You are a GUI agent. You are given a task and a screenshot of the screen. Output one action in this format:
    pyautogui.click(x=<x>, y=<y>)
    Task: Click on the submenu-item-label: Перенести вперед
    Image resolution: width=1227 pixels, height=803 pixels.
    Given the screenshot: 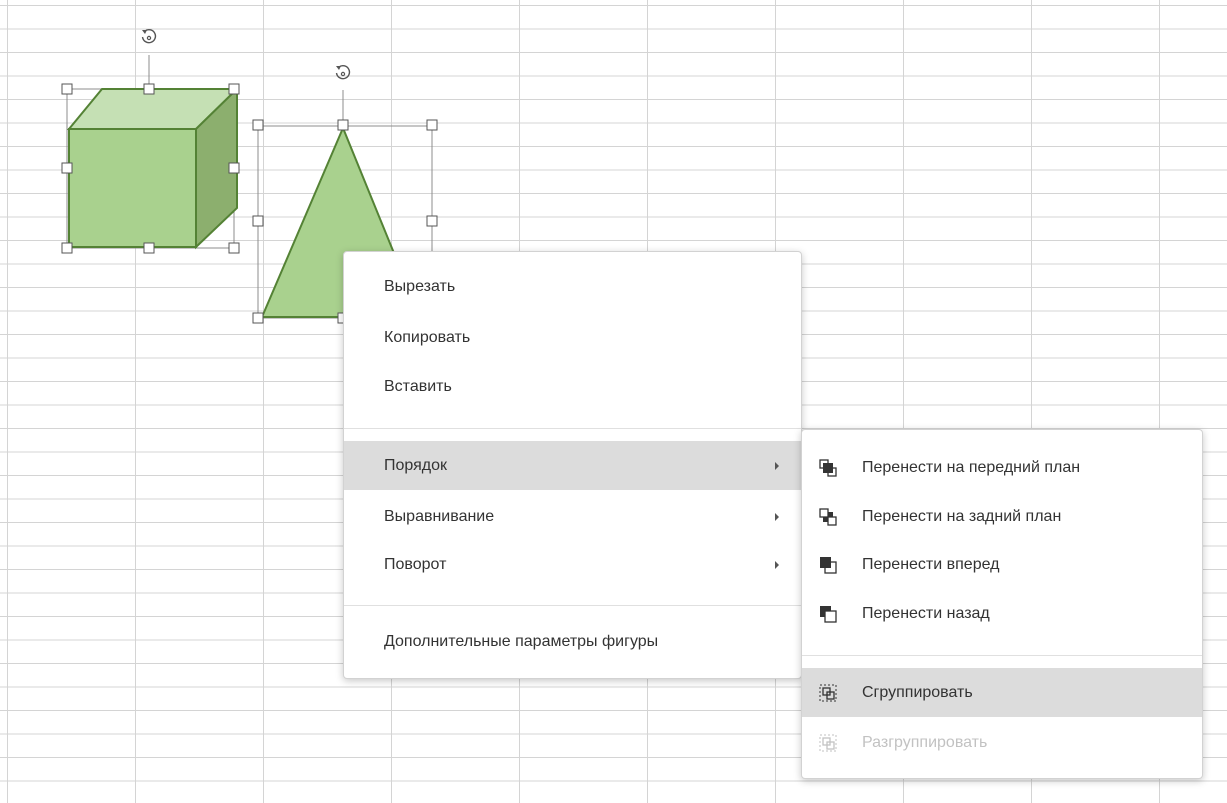 What is the action you would take?
    pyautogui.click(x=931, y=564)
    